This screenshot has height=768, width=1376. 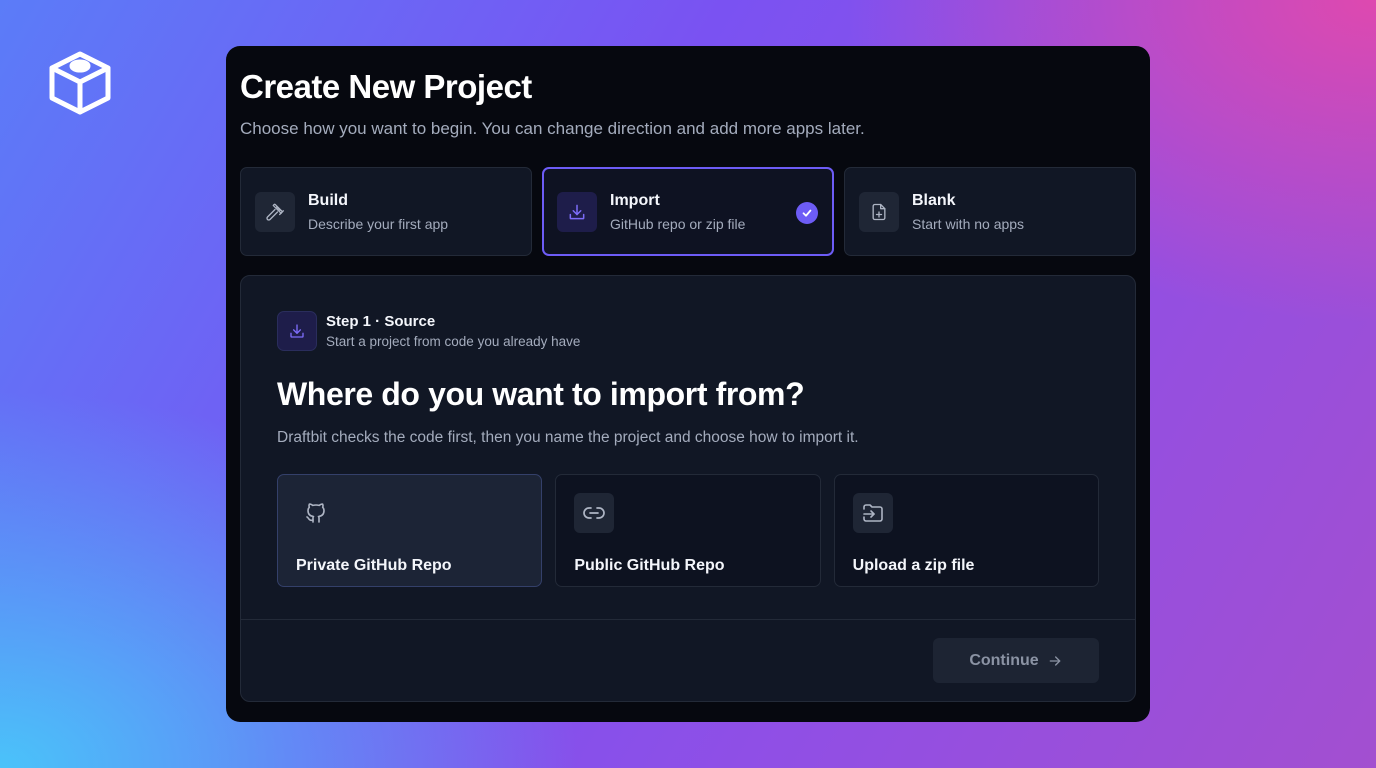 What do you see at coordinates (968, 223) in the screenshot?
I see `option-blank-description: Start with no apps` at bounding box center [968, 223].